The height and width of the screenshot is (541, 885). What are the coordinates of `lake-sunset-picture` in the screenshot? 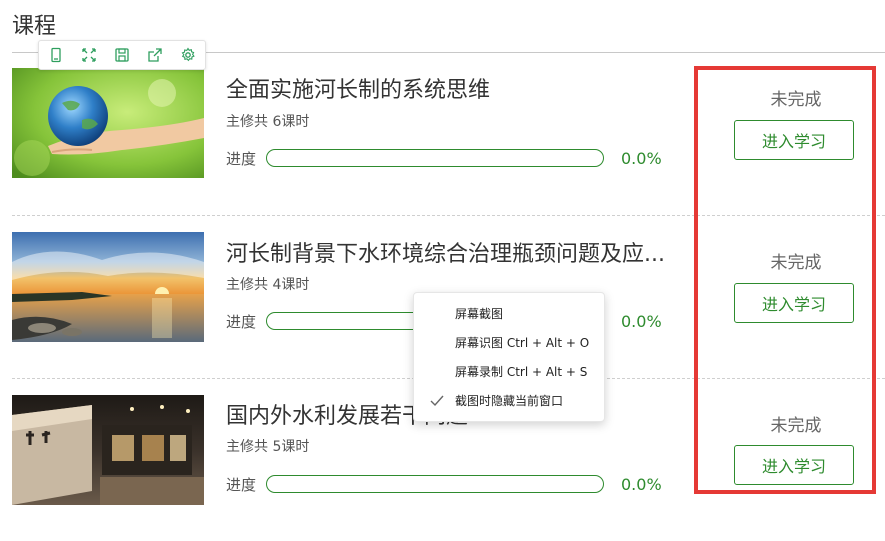 It's located at (108, 287).